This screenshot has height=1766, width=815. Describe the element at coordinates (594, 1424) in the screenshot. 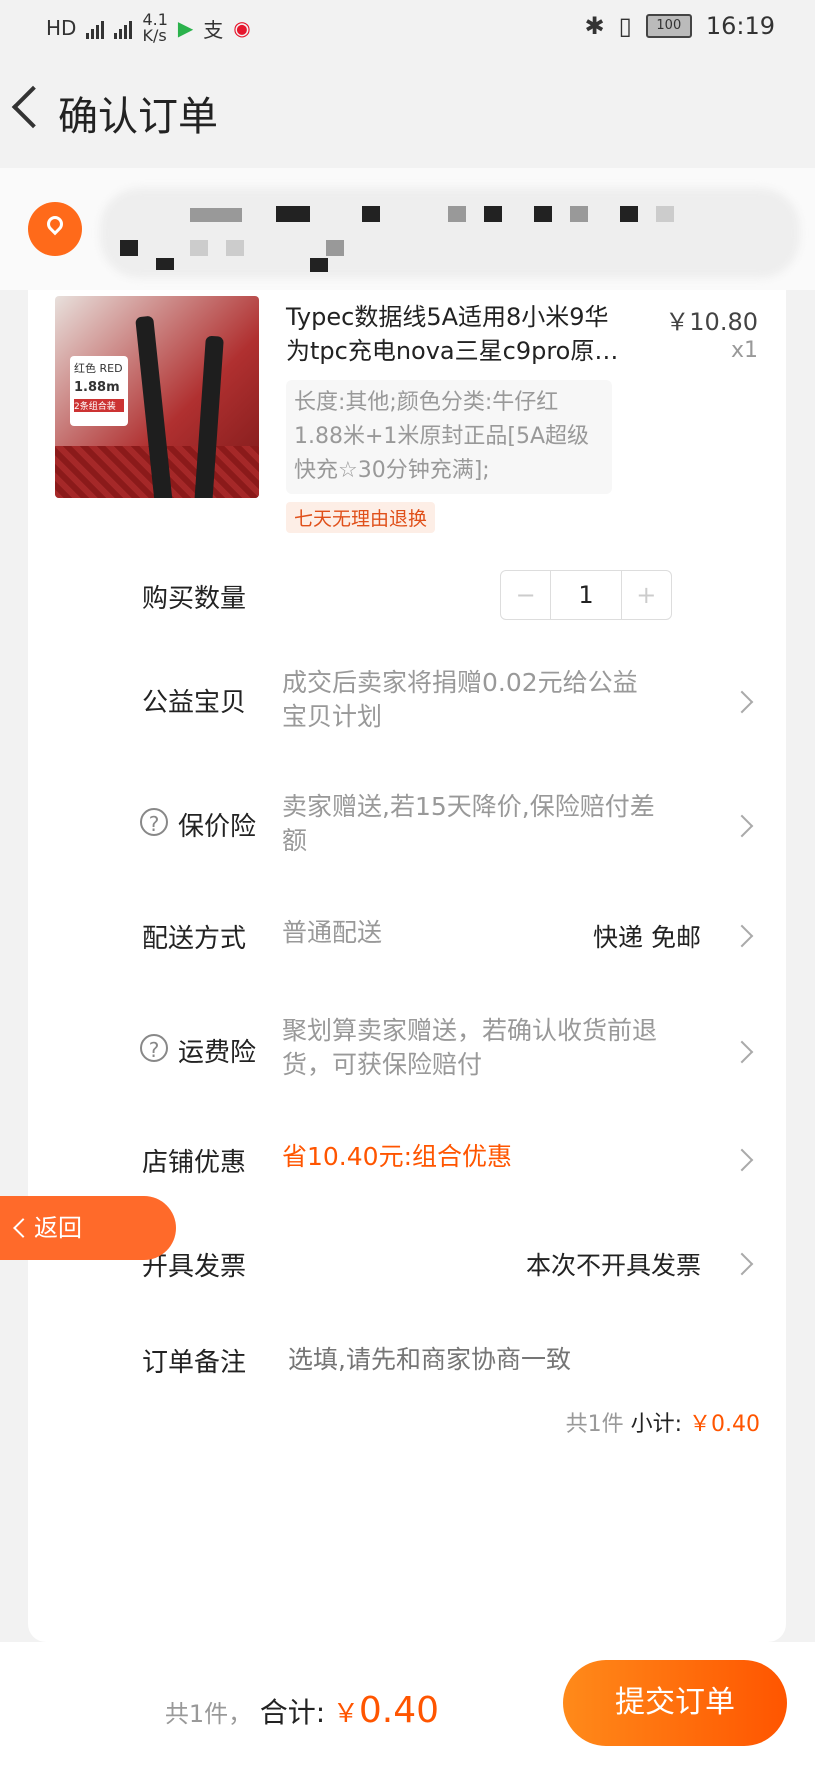

I see `subtotal-count: 共1件` at that location.